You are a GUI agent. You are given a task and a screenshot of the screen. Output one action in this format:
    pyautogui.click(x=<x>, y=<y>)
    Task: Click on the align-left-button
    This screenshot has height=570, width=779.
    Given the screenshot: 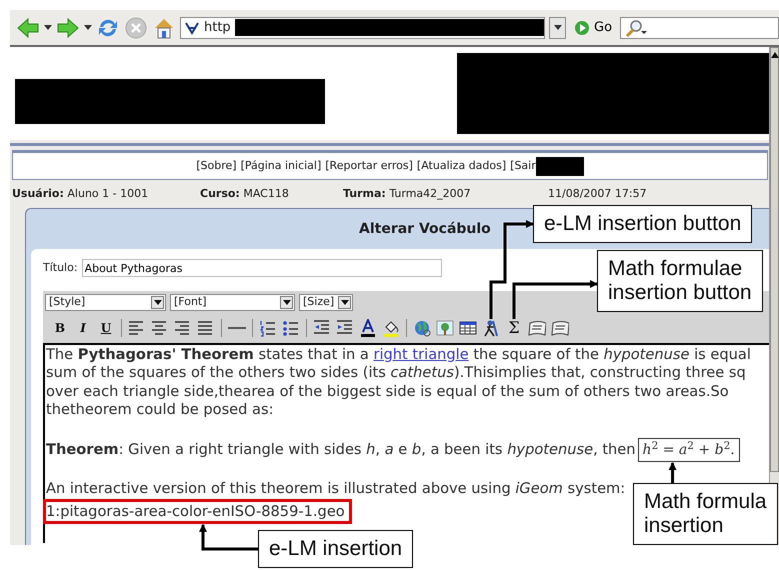 What is the action you would take?
    pyautogui.click(x=137, y=328)
    